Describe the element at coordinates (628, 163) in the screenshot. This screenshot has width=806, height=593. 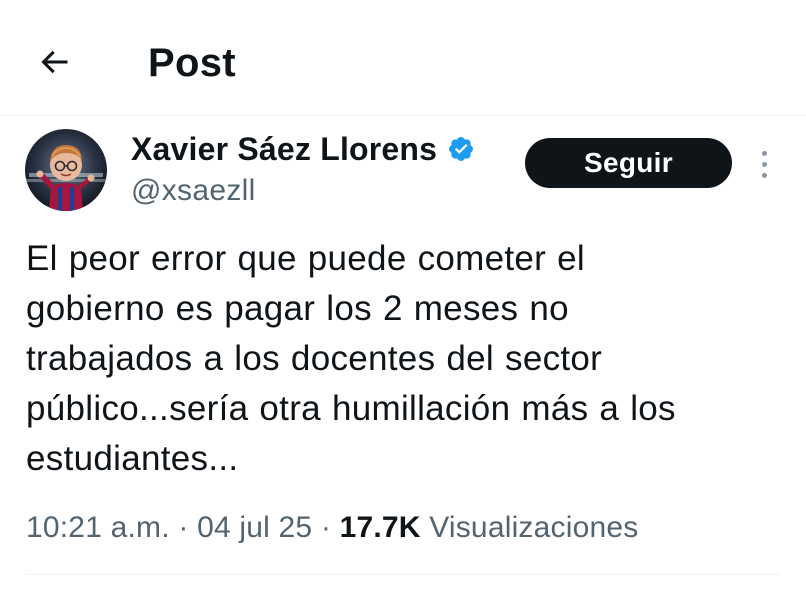
I see `follow-button: Seguir` at that location.